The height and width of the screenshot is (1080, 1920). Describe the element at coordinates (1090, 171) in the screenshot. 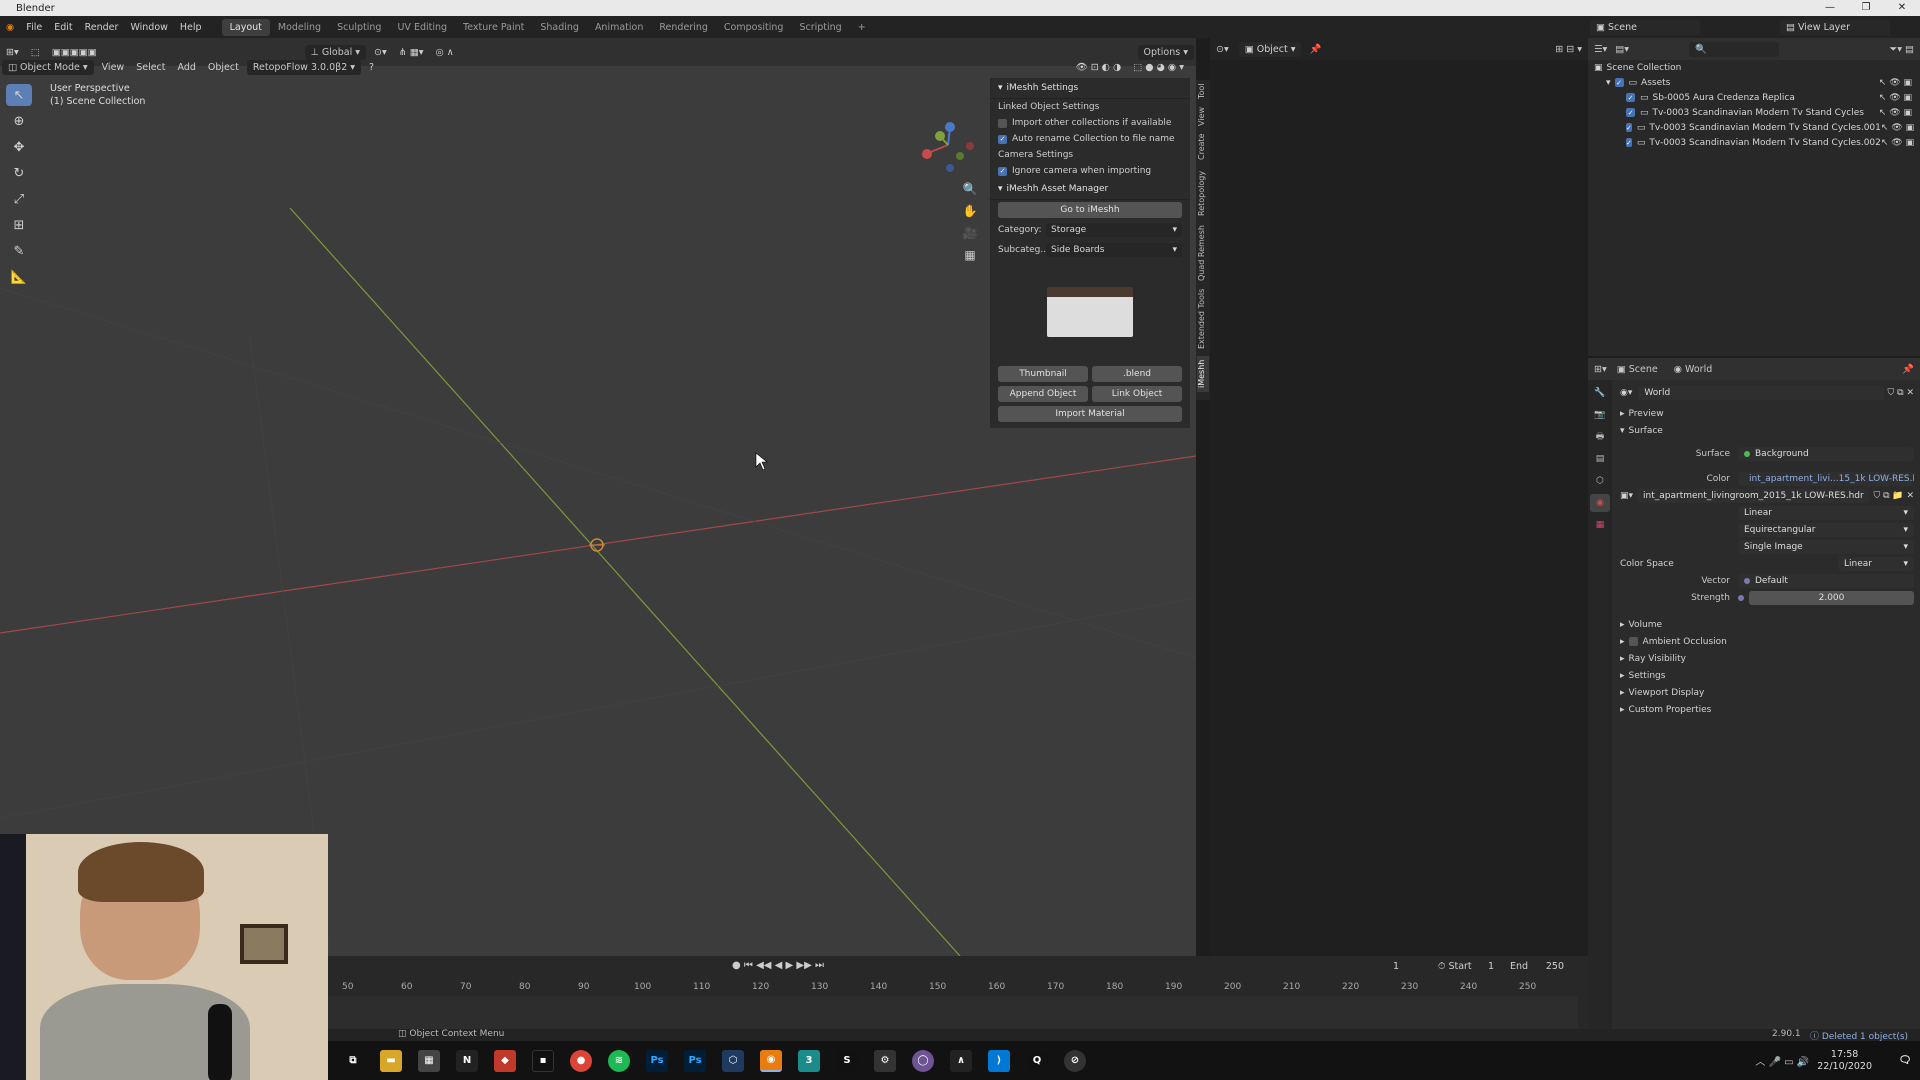

I see `ignore-camera-checkbox: ✓ Ignore camera when importing` at that location.